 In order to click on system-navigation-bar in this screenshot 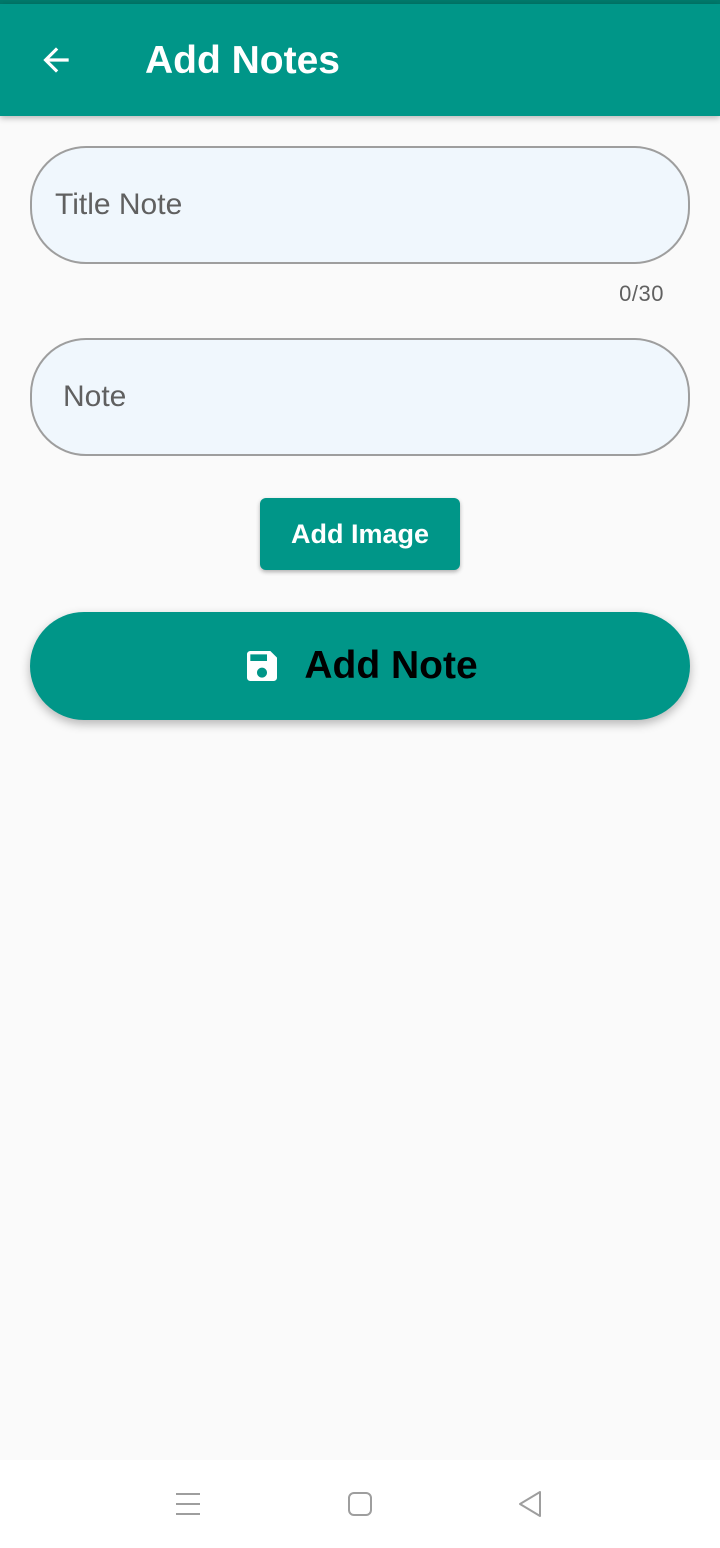, I will do `click(360, 1504)`.